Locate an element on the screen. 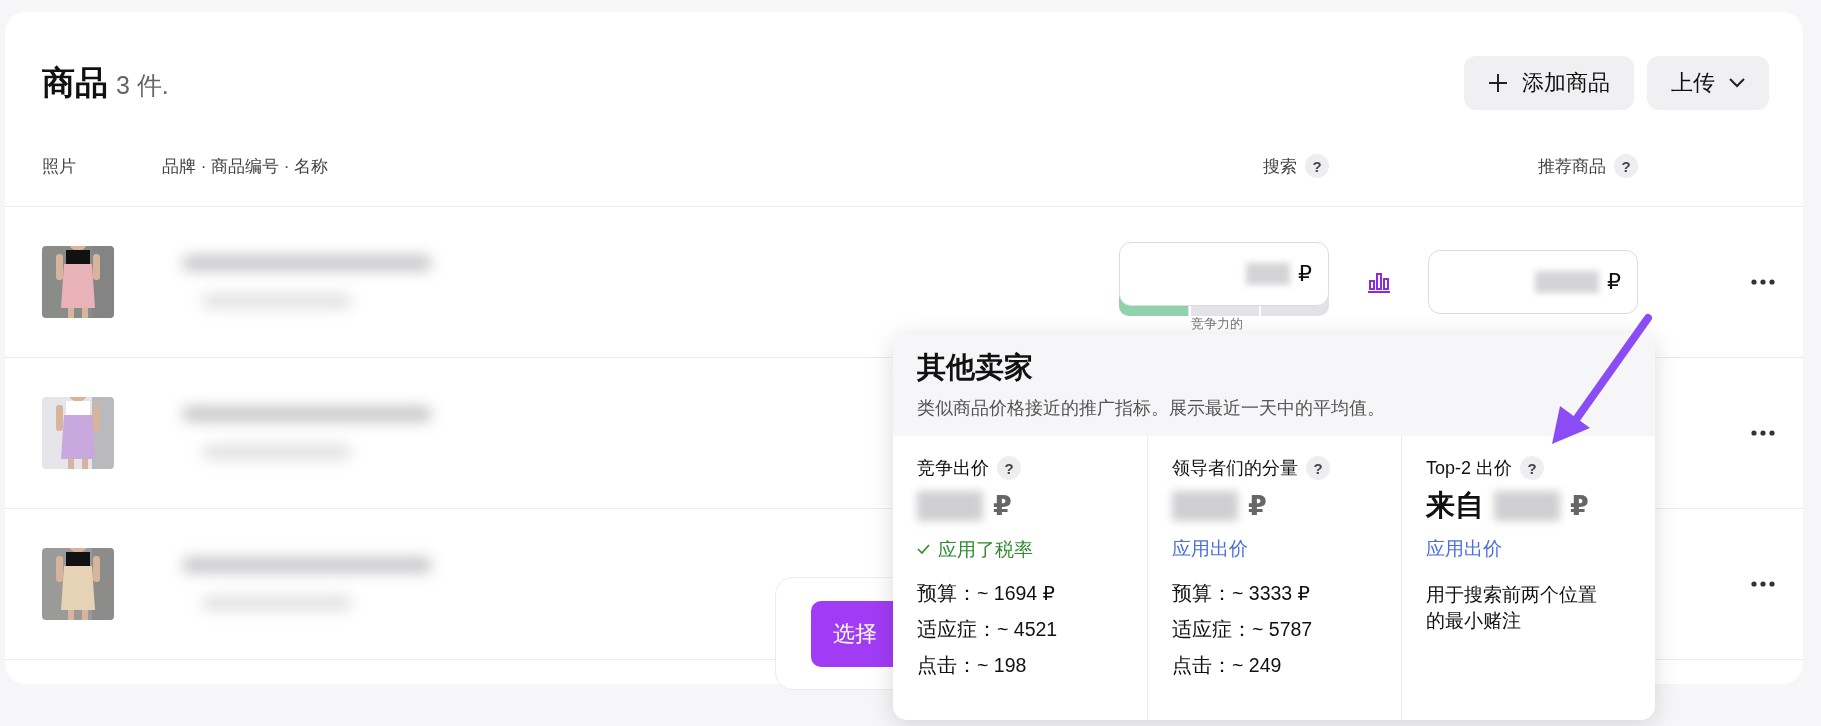  status-text: 应用了税率 is located at coordinates (985, 549).